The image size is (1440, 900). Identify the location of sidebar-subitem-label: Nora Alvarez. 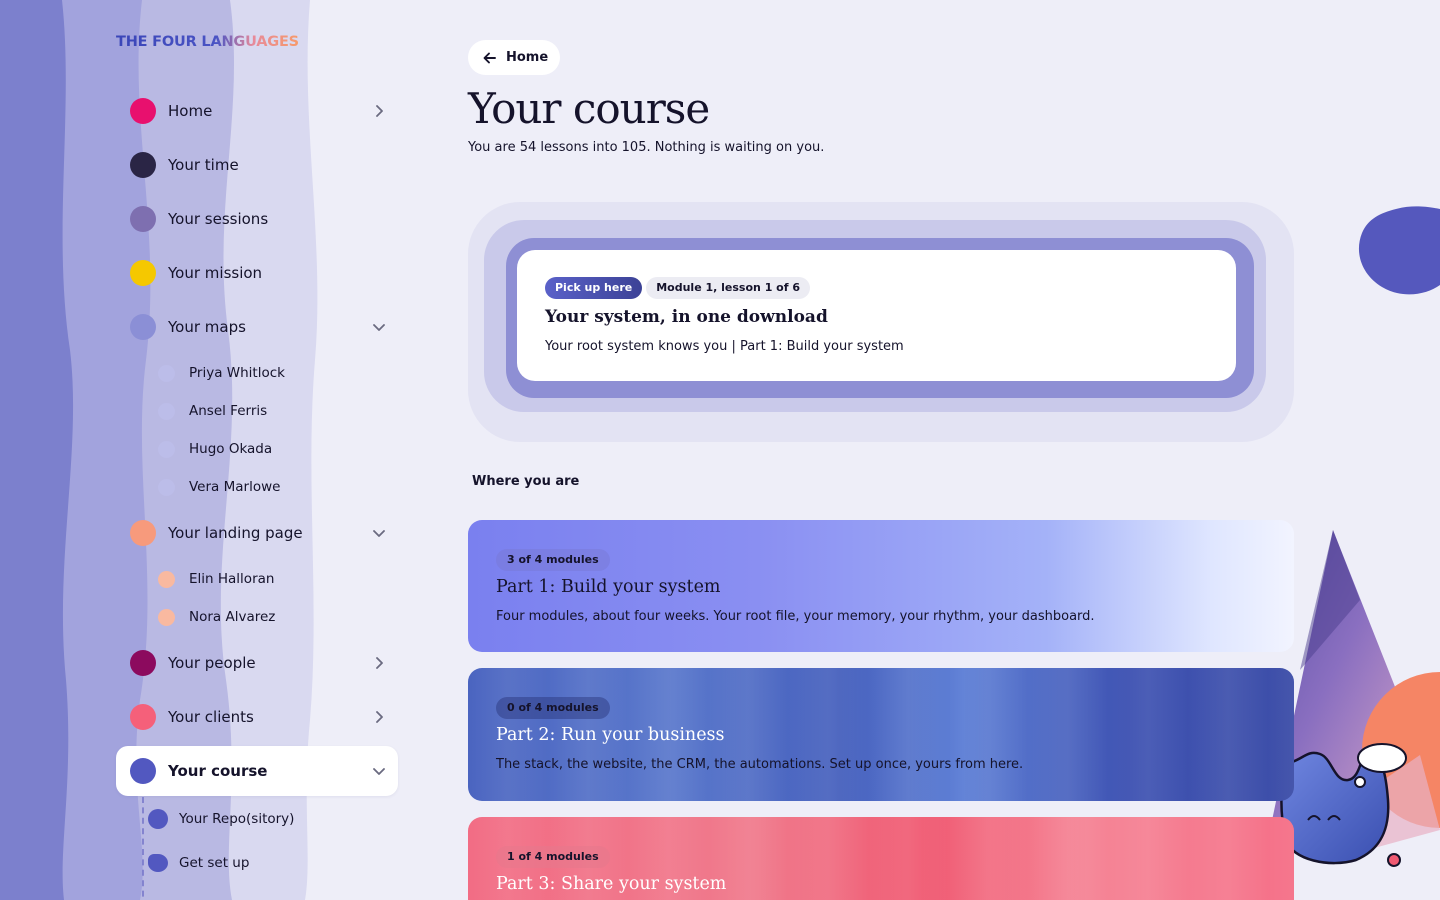
(232, 617).